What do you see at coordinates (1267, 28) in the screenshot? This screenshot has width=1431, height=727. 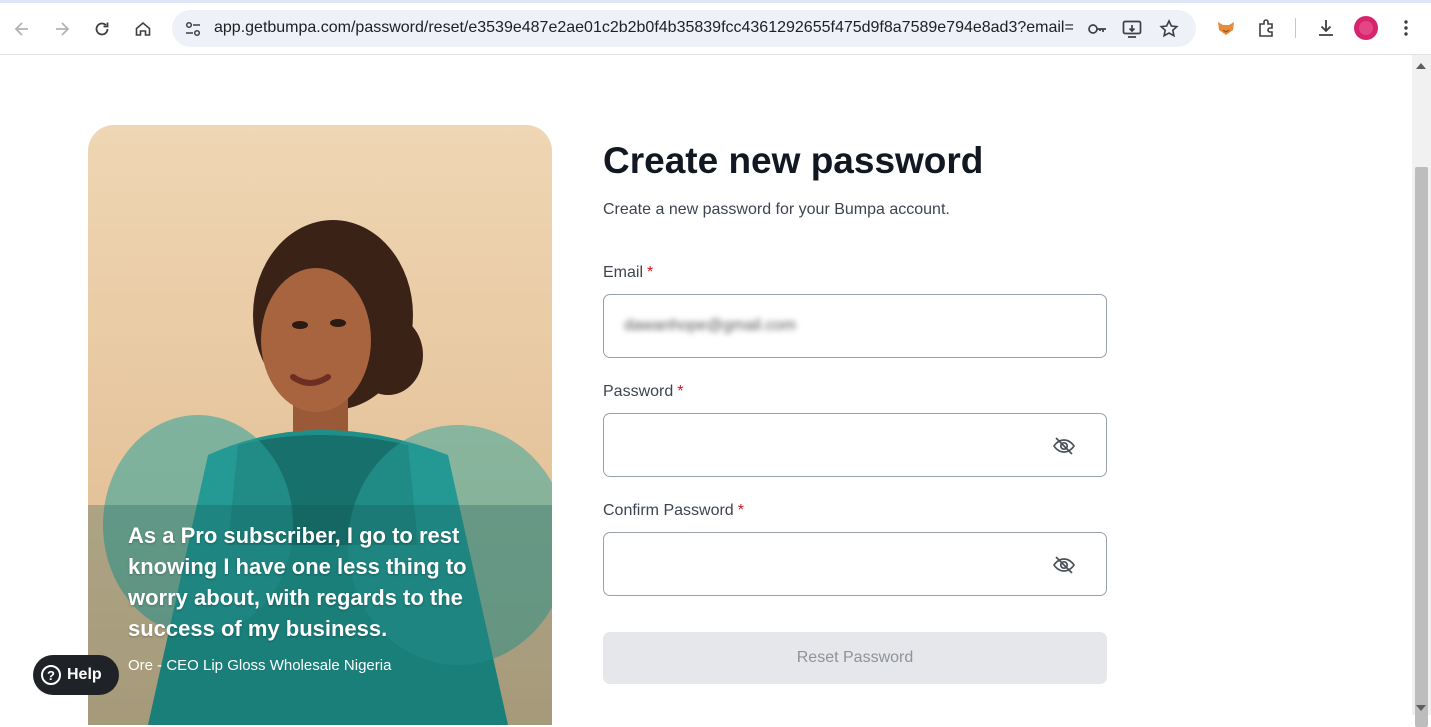 I see `extensions-puzzle-icon` at bounding box center [1267, 28].